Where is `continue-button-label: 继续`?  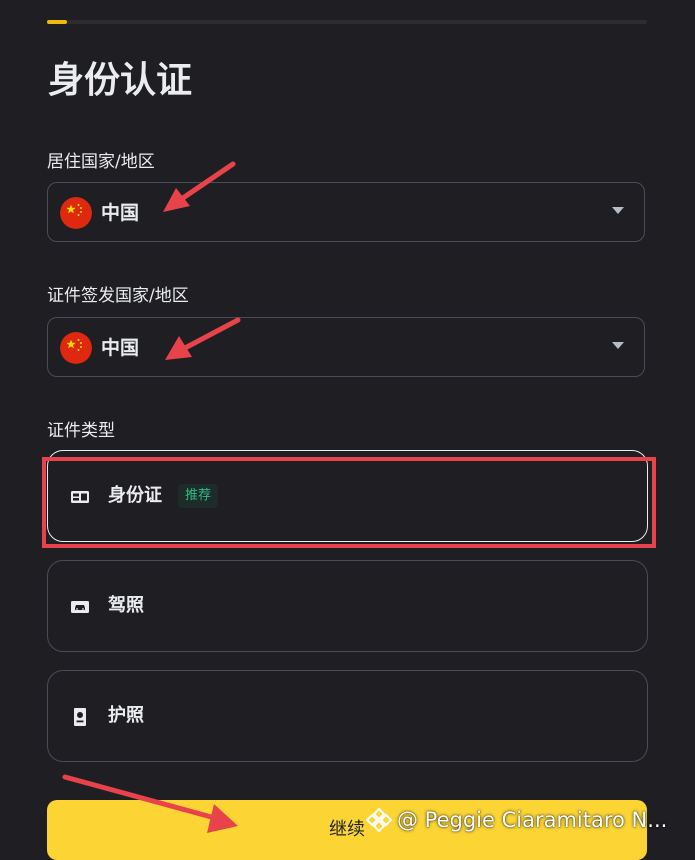
continue-button-label: 继续 is located at coordinates (347, 829).